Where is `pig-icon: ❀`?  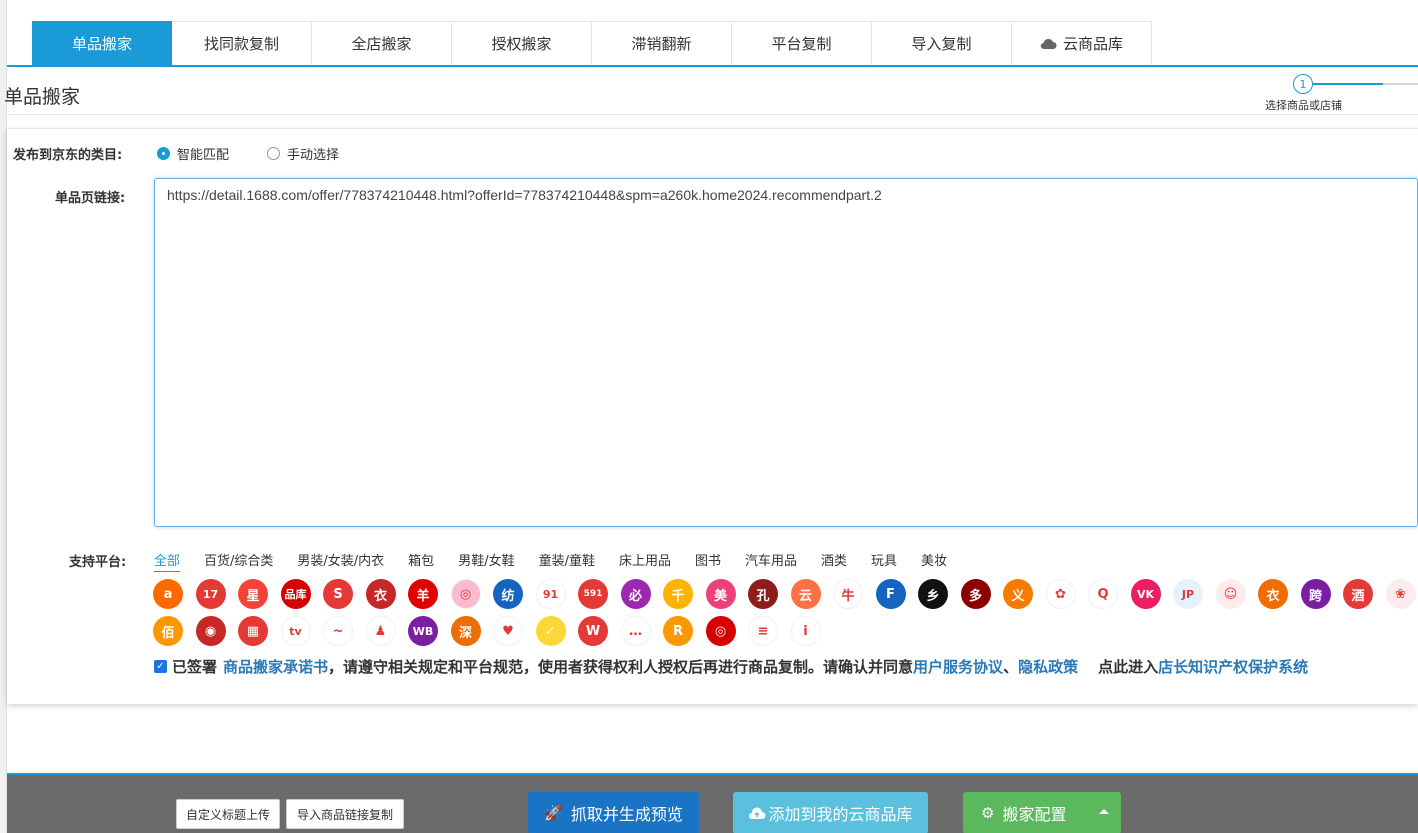
pig-icon: ❀ is located at coordinates (1400, 594).